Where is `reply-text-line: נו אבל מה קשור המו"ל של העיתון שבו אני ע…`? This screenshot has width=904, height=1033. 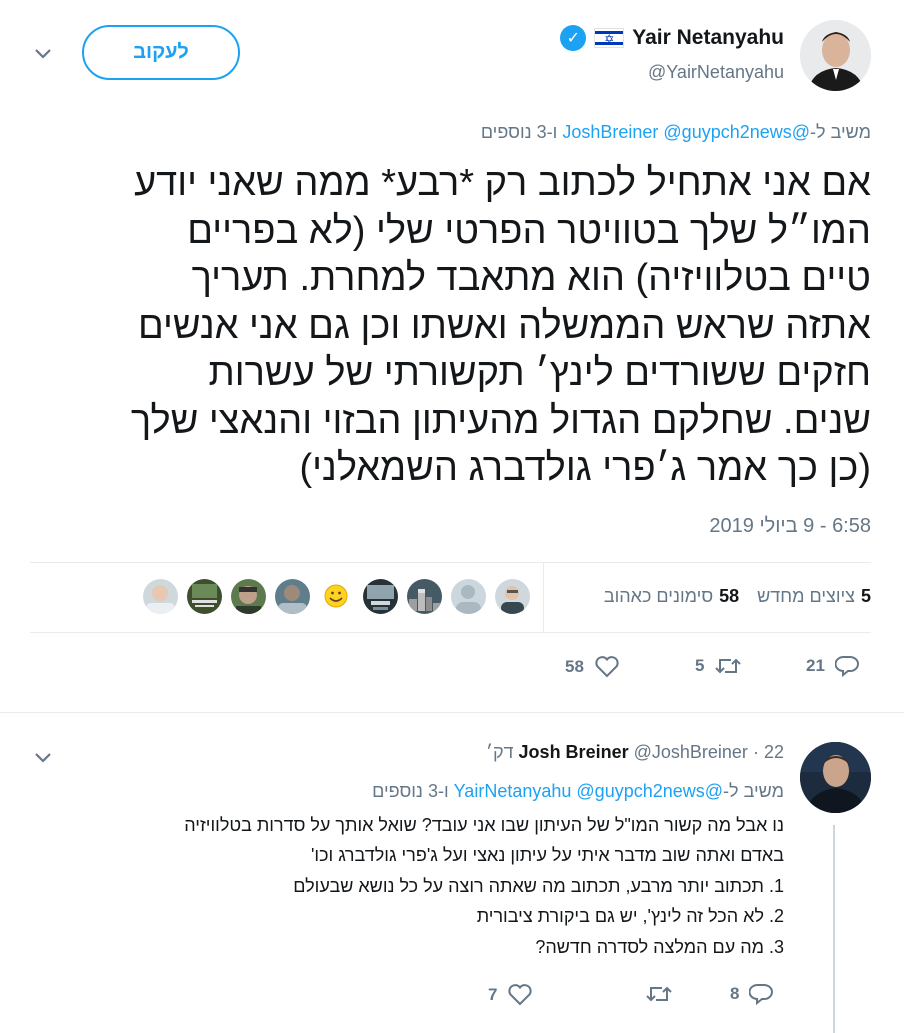
reply-text-line: נו אבל מה קשור המו"ל של העיתון שבו אני ע… is located at coordinates (484, 825).